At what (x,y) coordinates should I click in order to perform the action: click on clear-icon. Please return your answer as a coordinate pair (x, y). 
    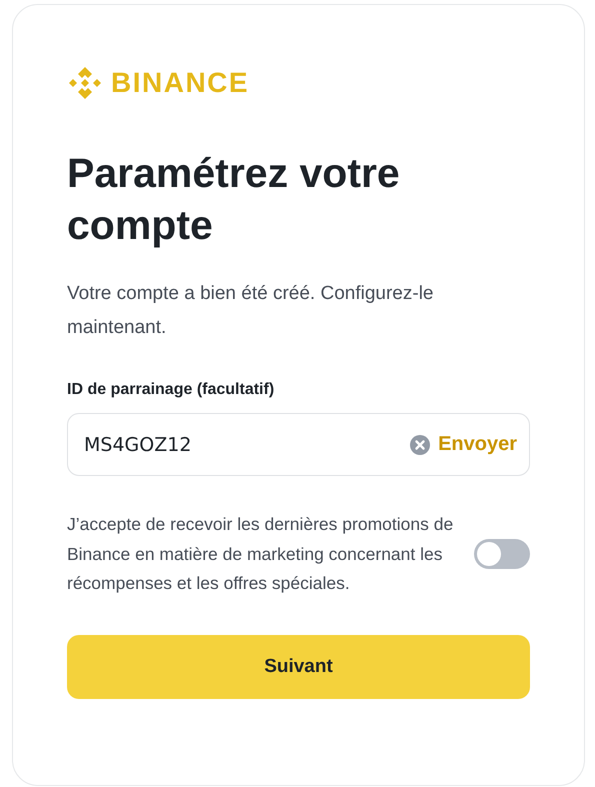
    Looking at the image, I should click on (420, 444).